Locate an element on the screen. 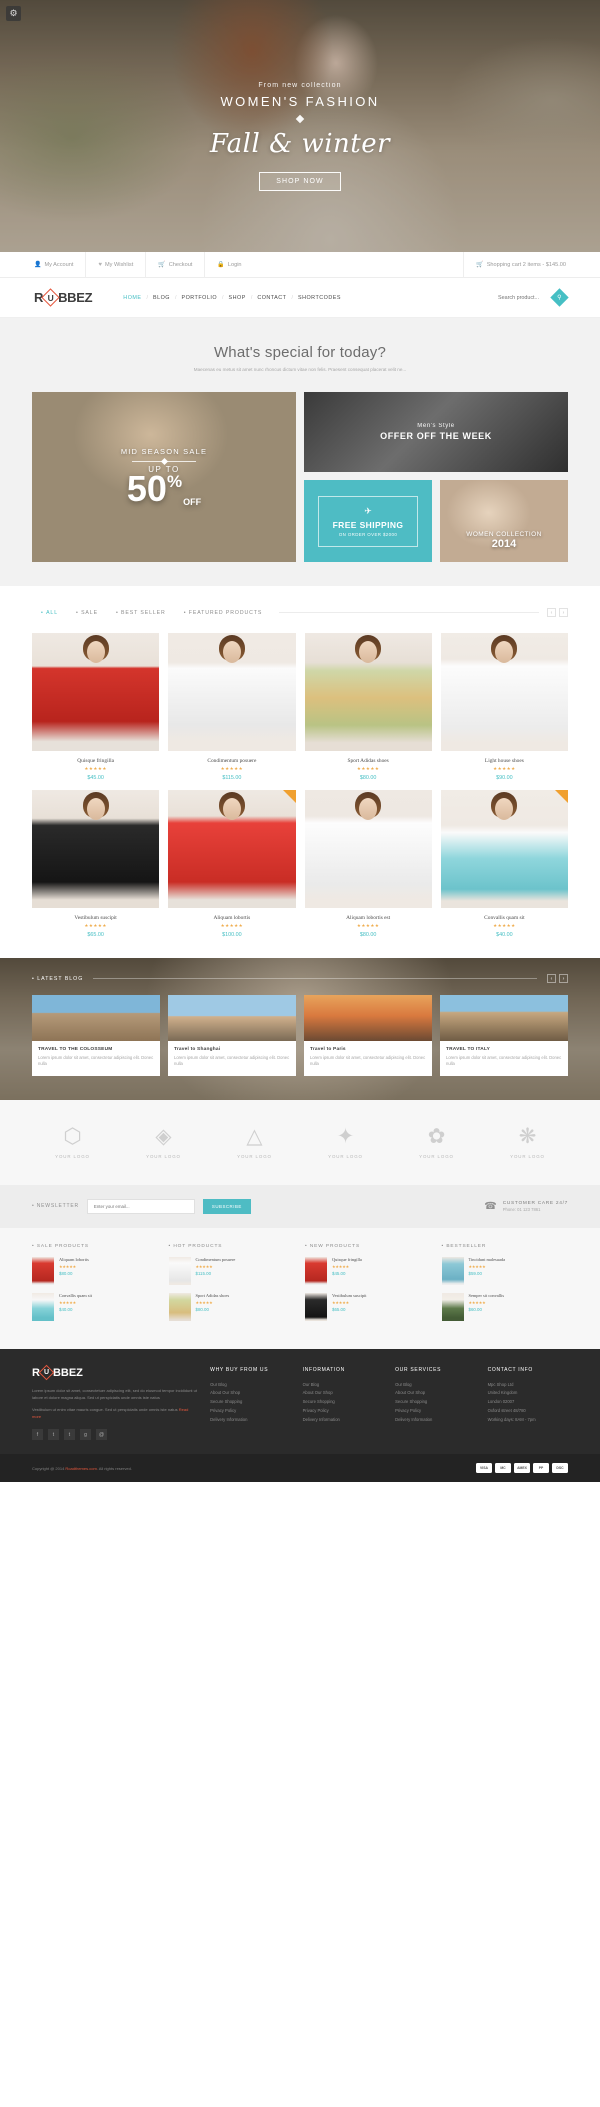 The width and height of the screenshot is (600, 2107). tumblr-icon: t is located at coordinates (69, 1435).